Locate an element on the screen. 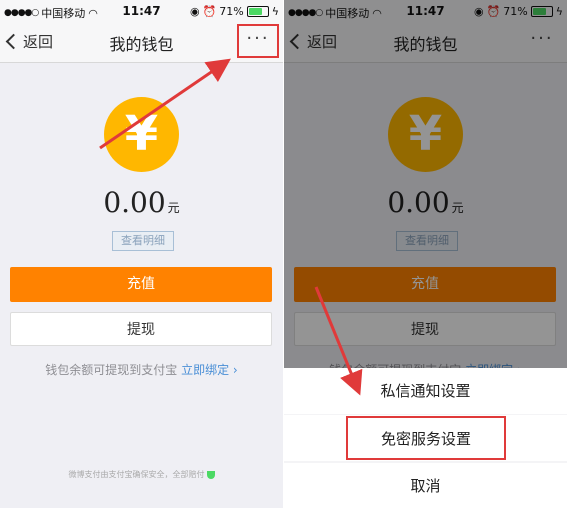 The image size is (567, 508). message-notification-settings-item: 私信通知设置 is located at coordinates (425, 391).